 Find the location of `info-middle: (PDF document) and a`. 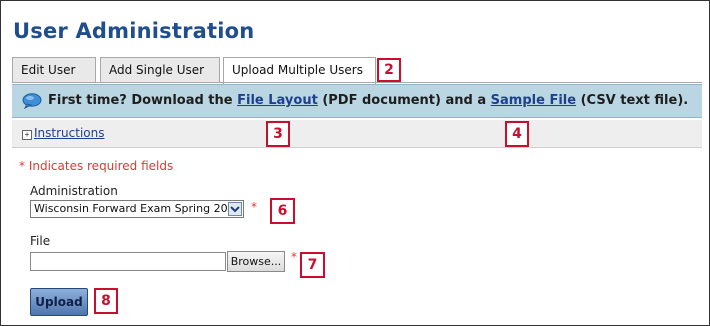

info-middle: (PDF document) and a is located at coordinates (404, 100).